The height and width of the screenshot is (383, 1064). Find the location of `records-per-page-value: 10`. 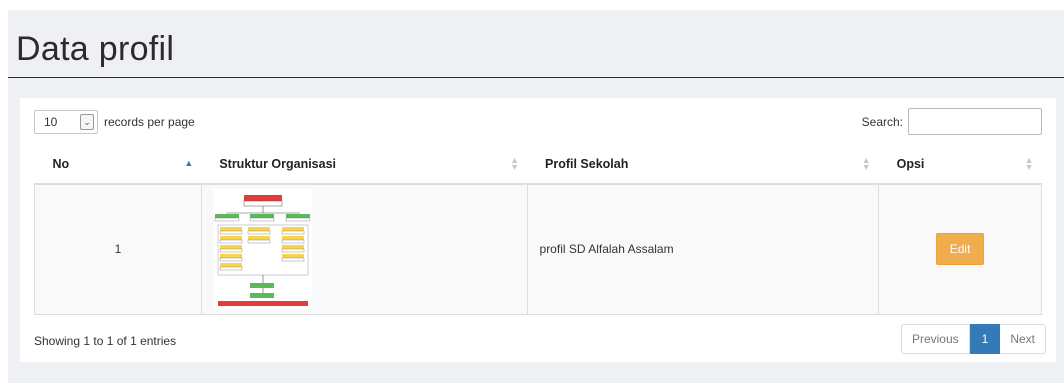

records-per-page-value: 10 is located at coordinates (51, 122).